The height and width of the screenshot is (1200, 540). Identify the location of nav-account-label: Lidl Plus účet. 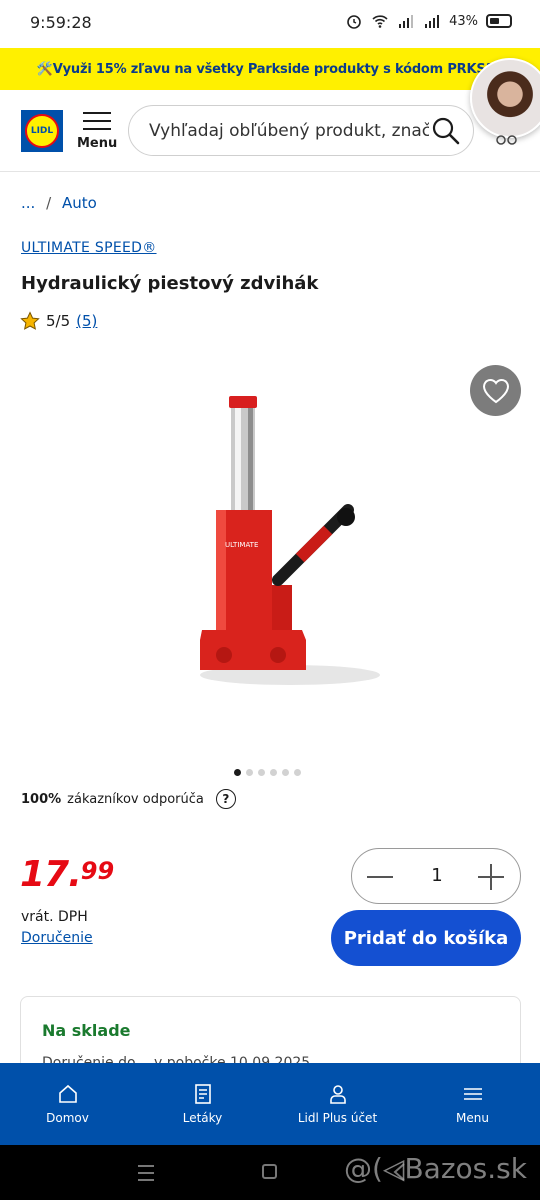
(337, 1118).